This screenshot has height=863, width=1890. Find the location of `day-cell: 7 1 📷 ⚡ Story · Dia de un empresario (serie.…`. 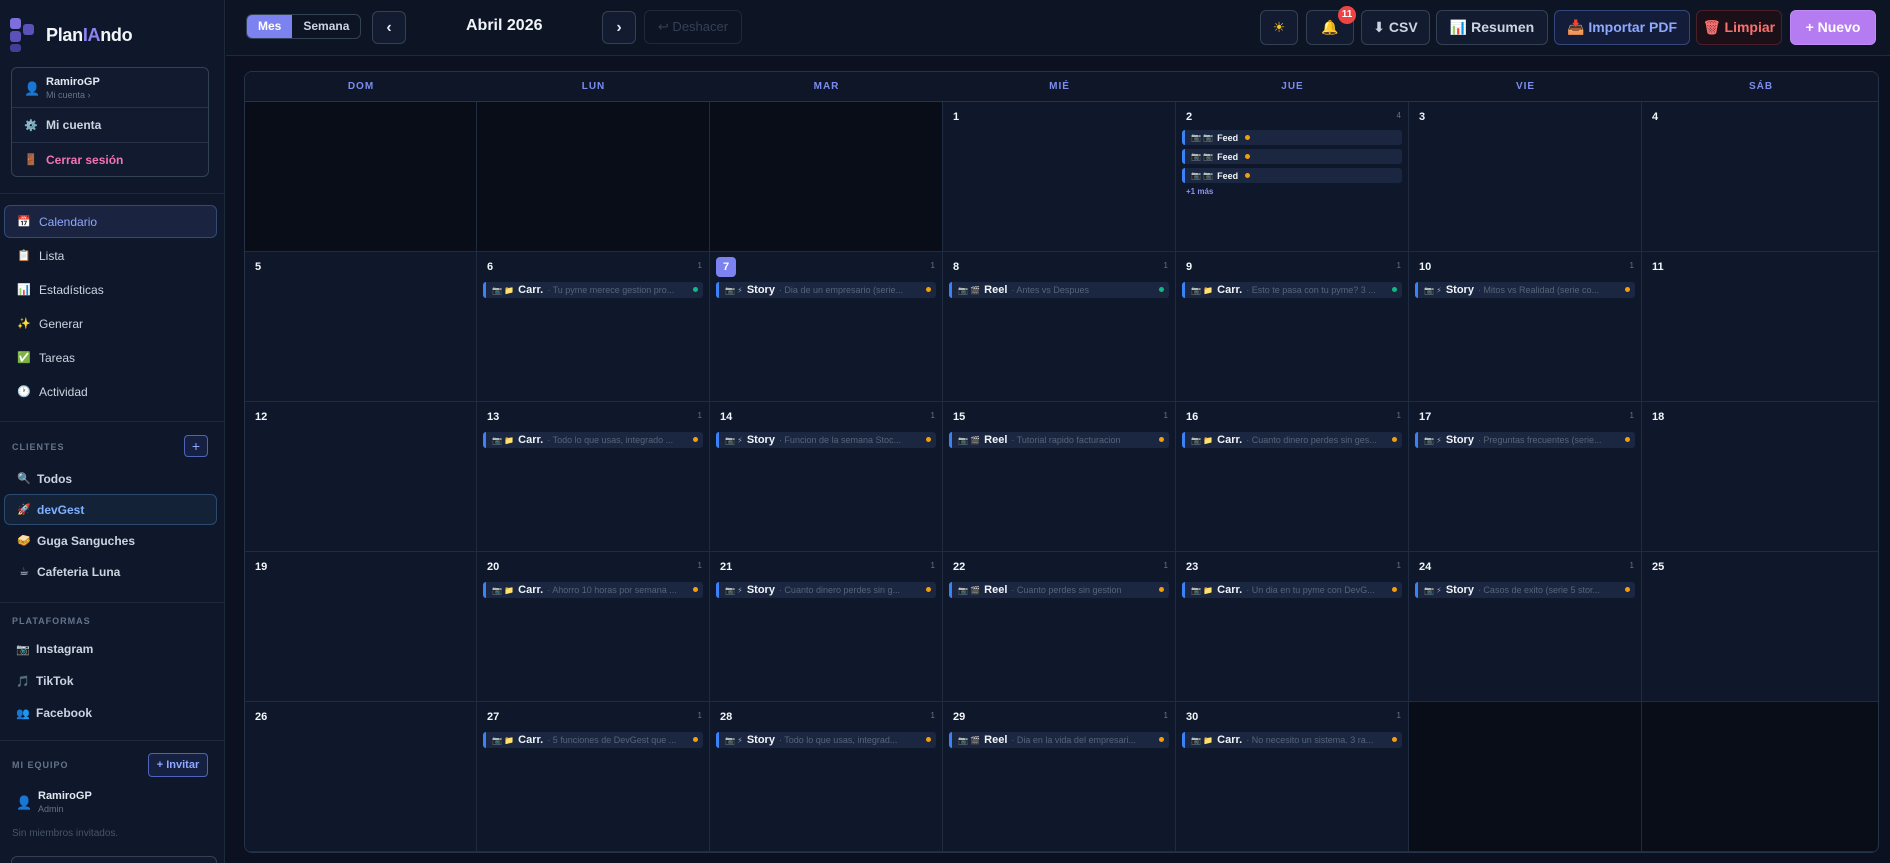

day-cell: 7 1 📷 ⚡ Story · Dia de un empresario (serie.… is located at coordinates (826, 327).